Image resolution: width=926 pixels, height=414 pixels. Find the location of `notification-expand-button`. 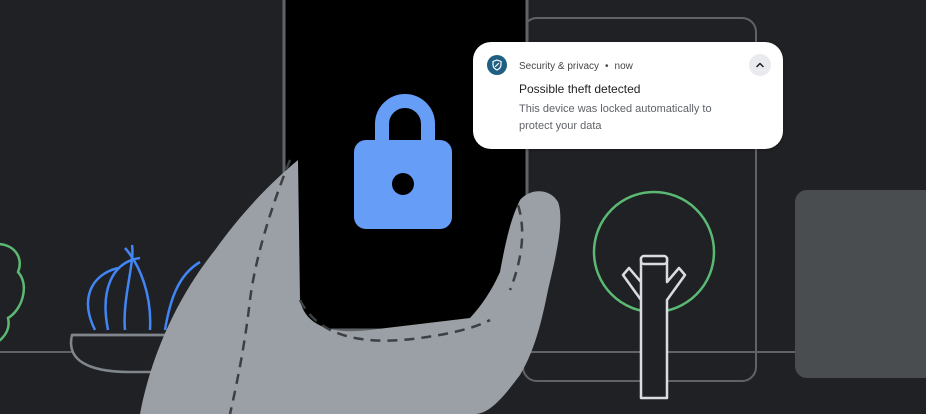

notification-expand-button is located at coordinates (760, 65).